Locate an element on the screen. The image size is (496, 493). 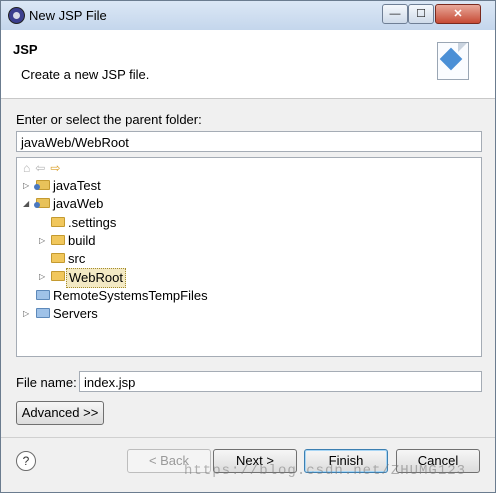
tree-item-label: javaTest is located at coordinates (77, 185).